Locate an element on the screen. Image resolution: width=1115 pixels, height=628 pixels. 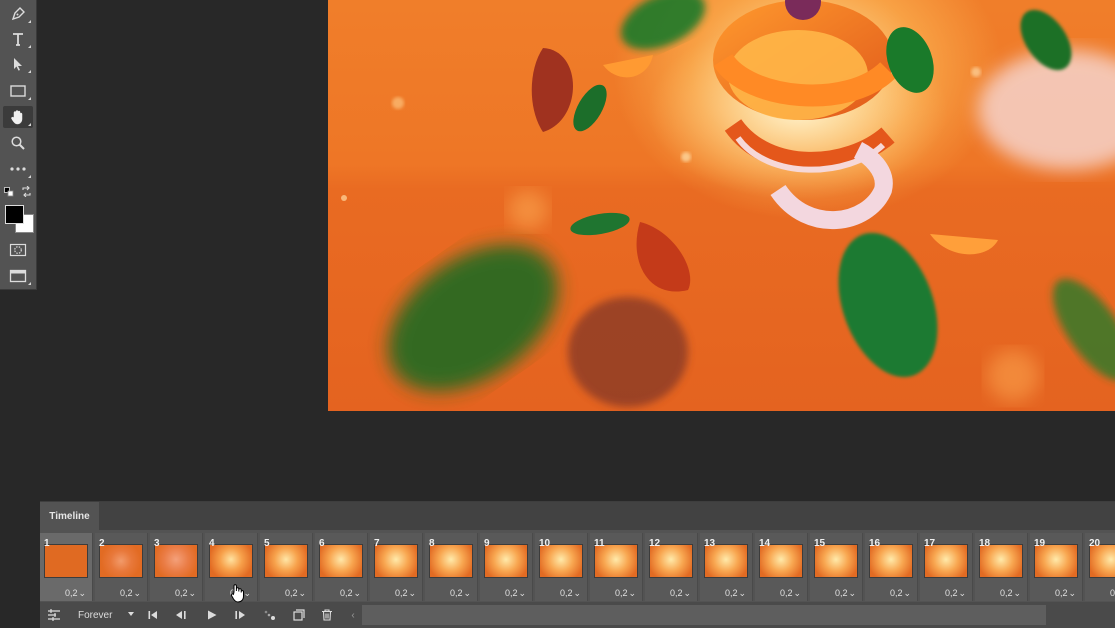
pen-tool is located at coordinates (18, 14).